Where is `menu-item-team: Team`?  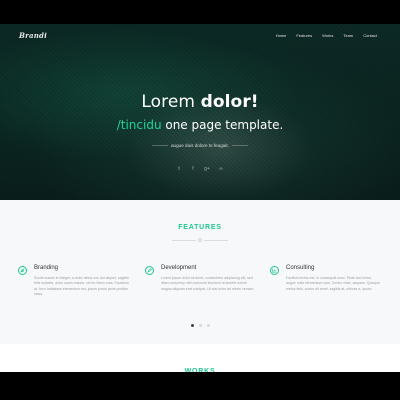 menu-item-team: Team is located at coordinates (348, 35).